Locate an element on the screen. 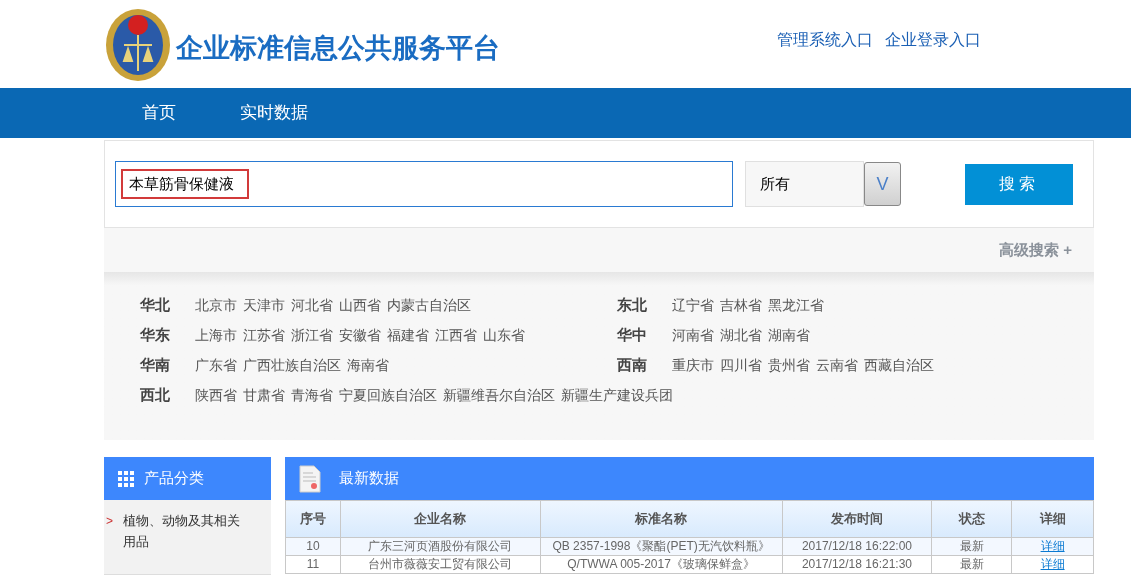  table-cell: Q/TWWA 005-2017《玻璃保鲜盒》 is located at coordinates (661, 564).